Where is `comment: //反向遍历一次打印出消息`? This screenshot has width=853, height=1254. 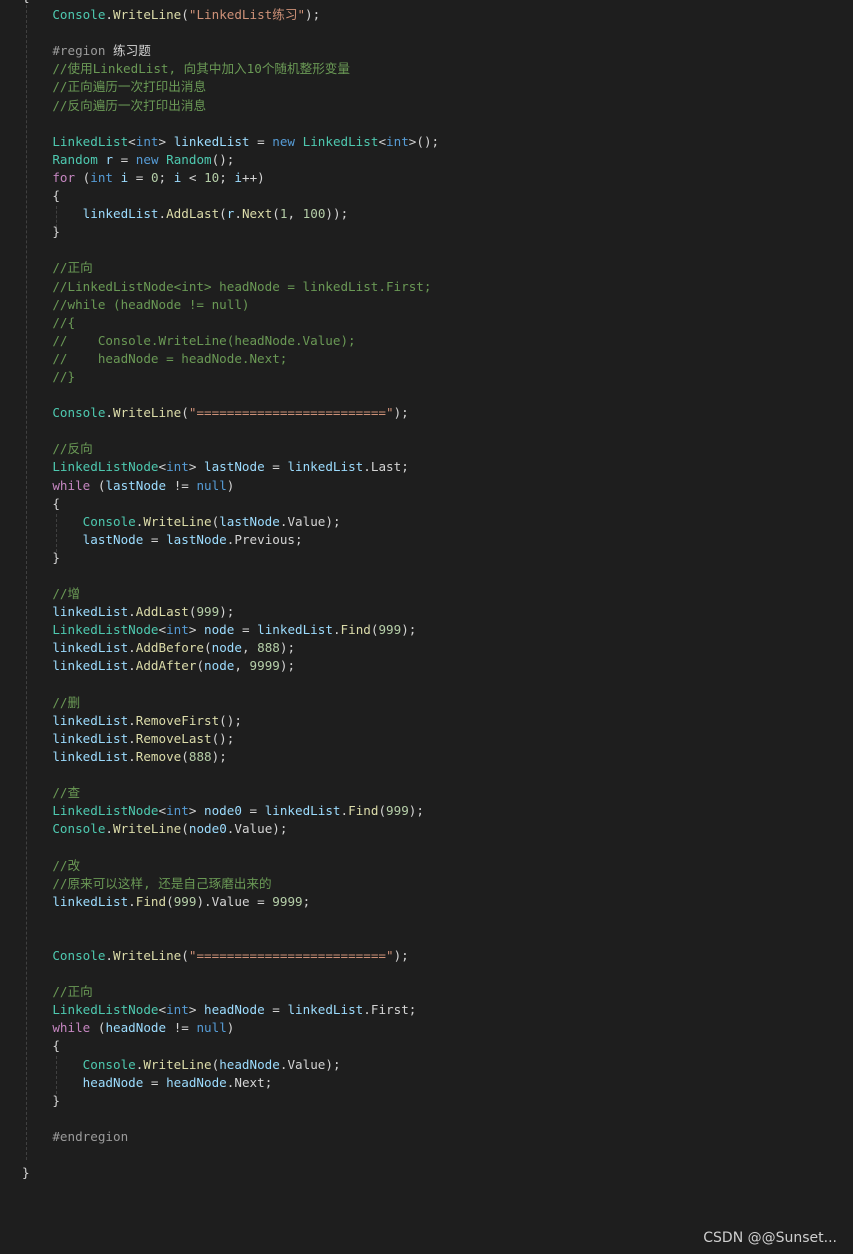 comment: //反向遍历一次打印出消息 is located at coordinates (129, 105).